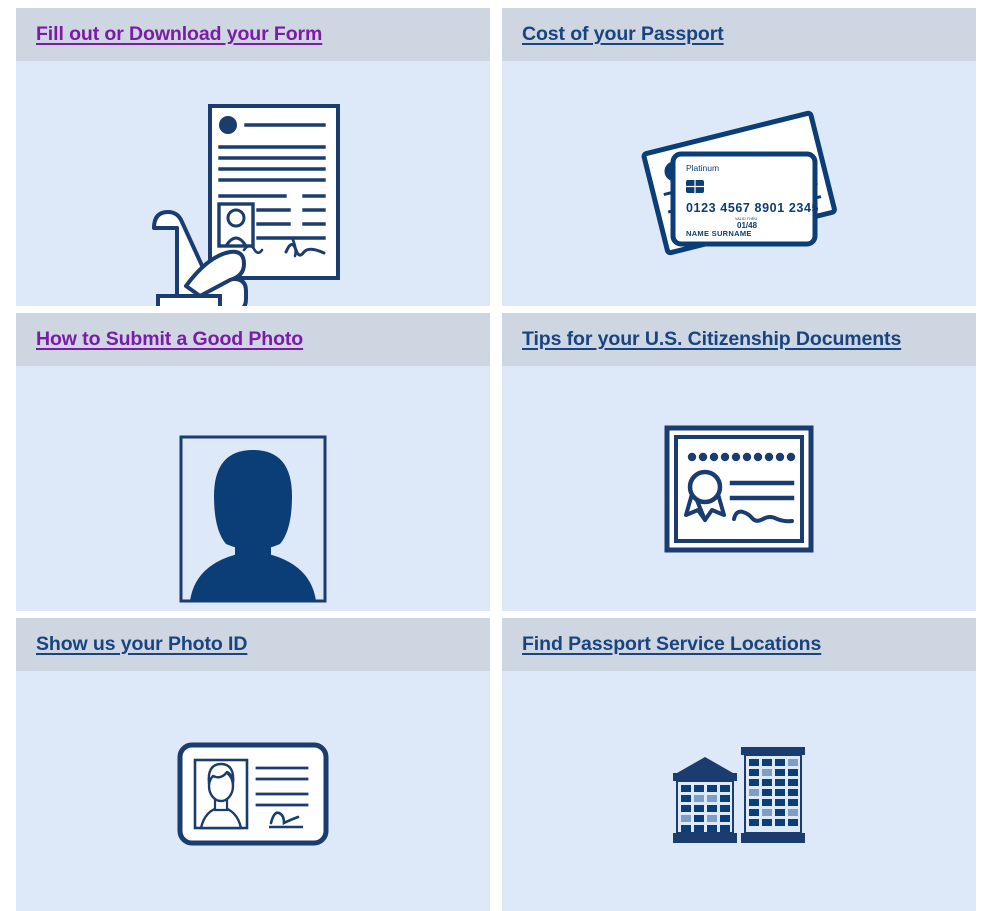  Describe the element at coordinates (623, 34) in the screenshot. I see `card-title-link-cost-of-your-passport: Cost of your Passport` at that location.